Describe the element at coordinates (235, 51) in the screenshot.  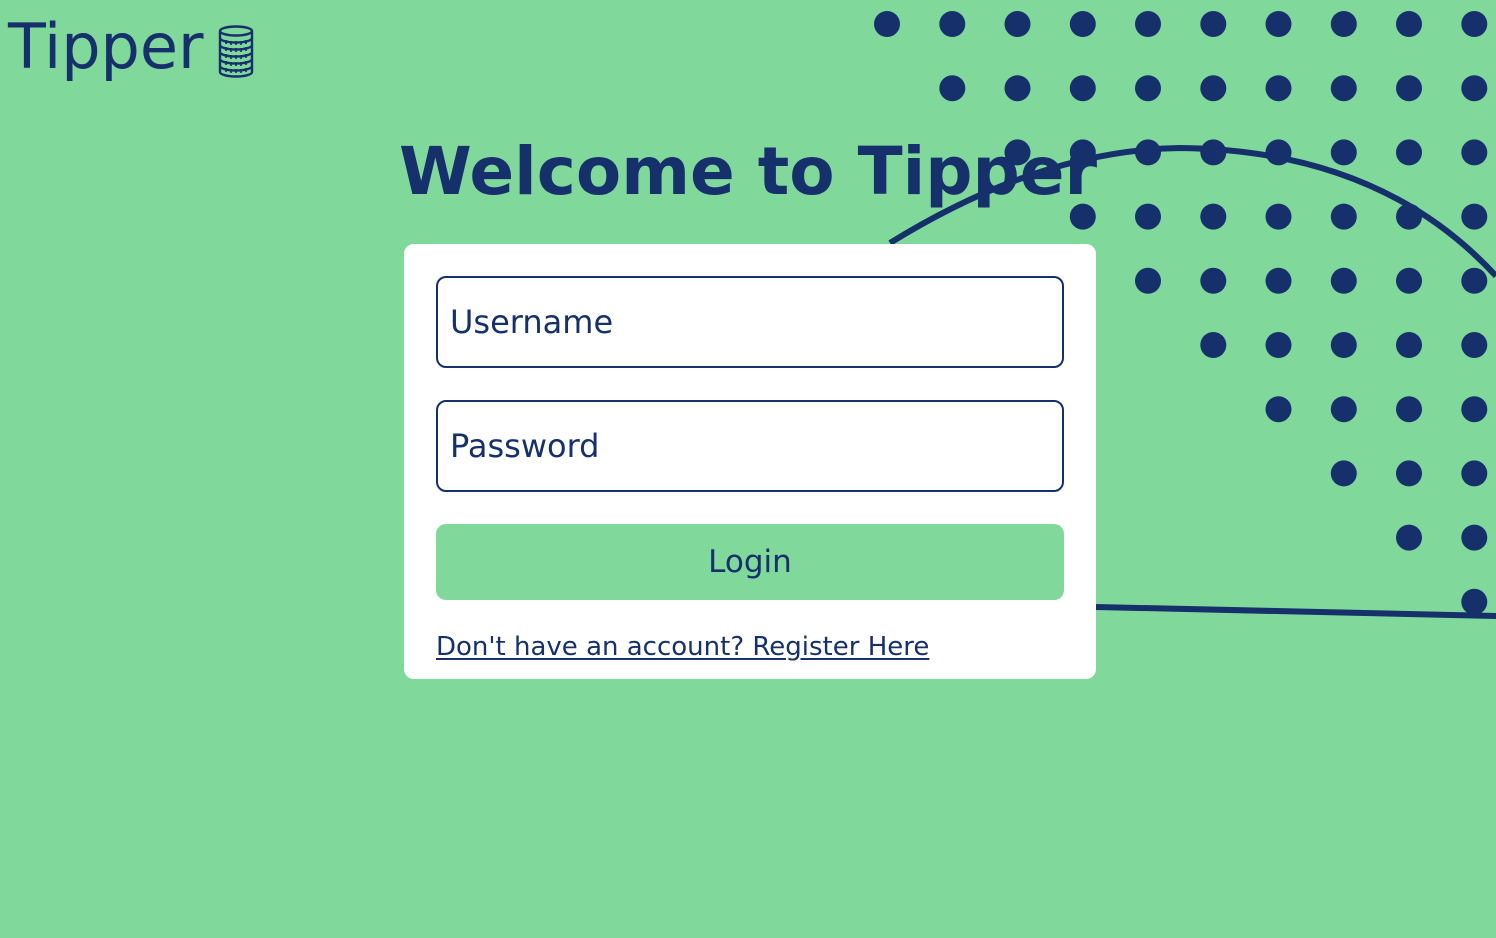
I see `coin-stack-icon` at that location.